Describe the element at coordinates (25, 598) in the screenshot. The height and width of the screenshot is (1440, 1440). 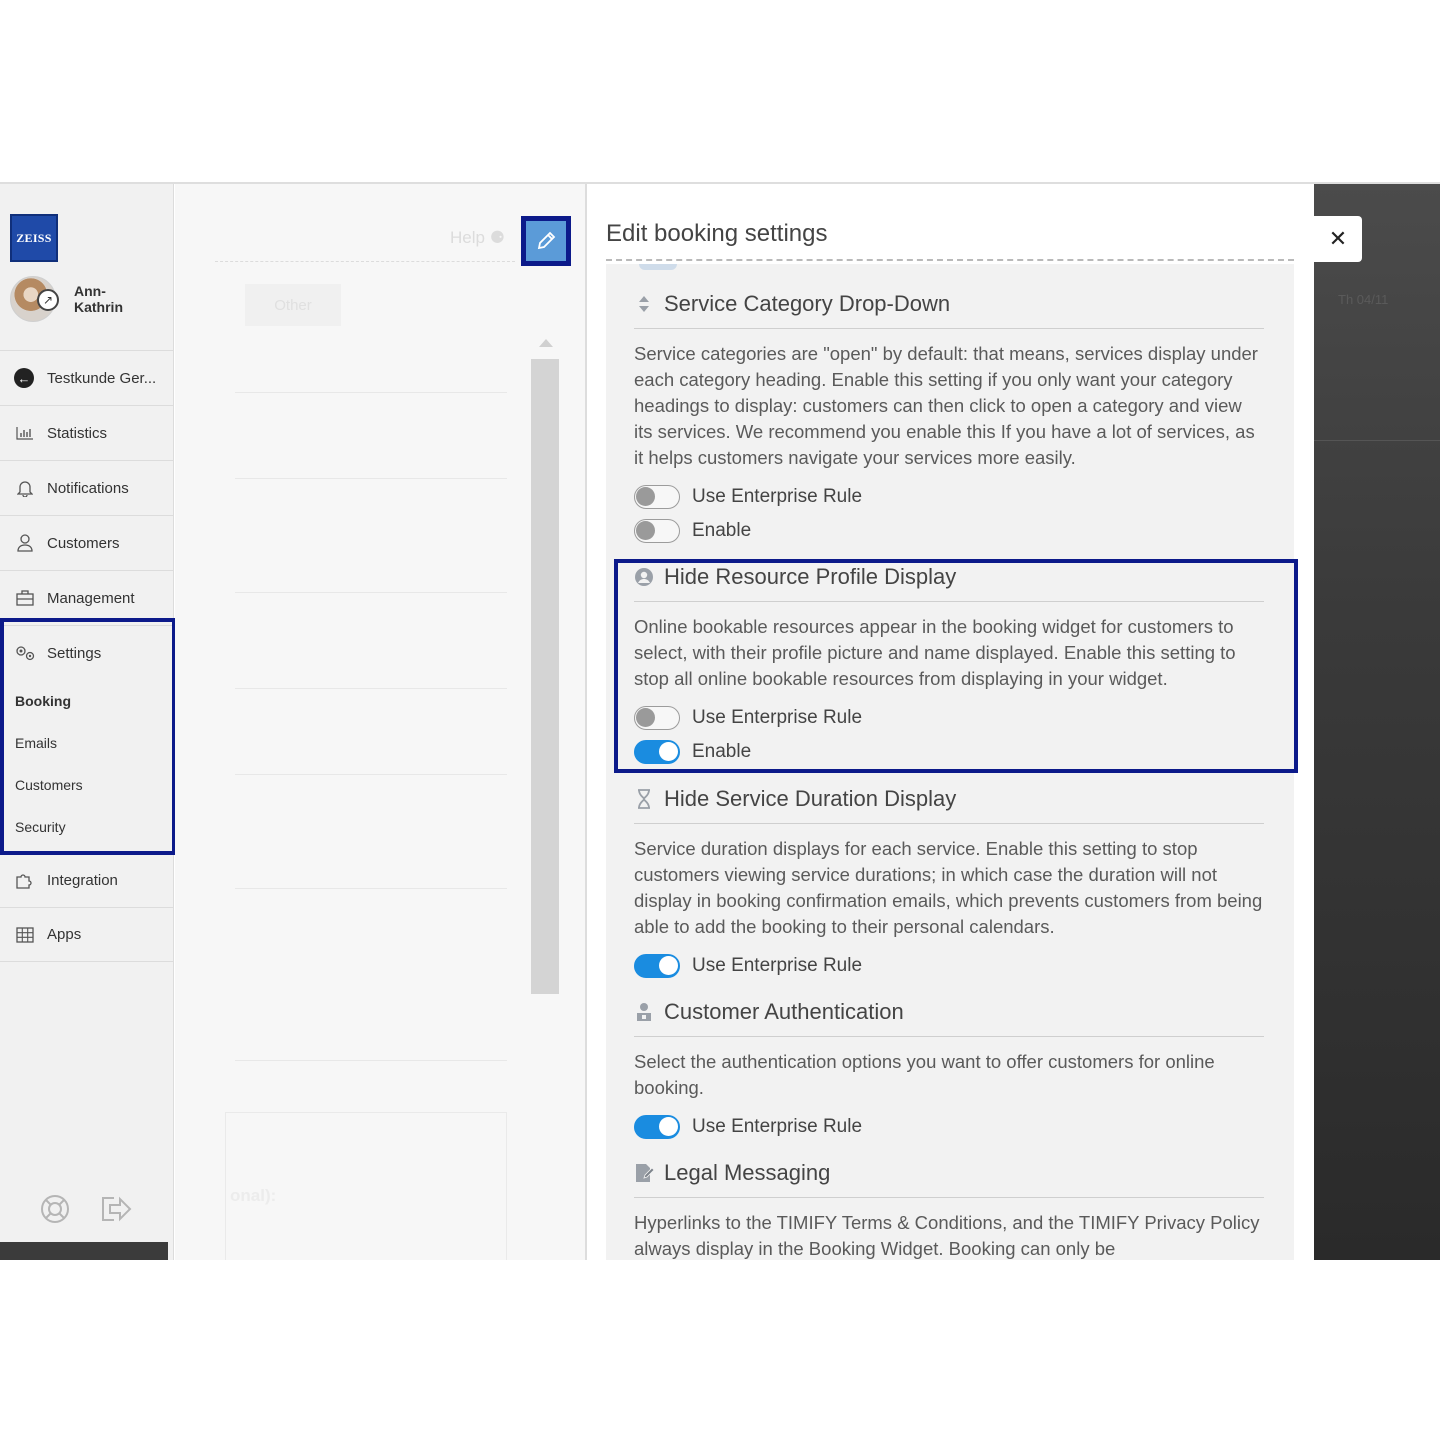
I see `briefcase-icon` at that location.